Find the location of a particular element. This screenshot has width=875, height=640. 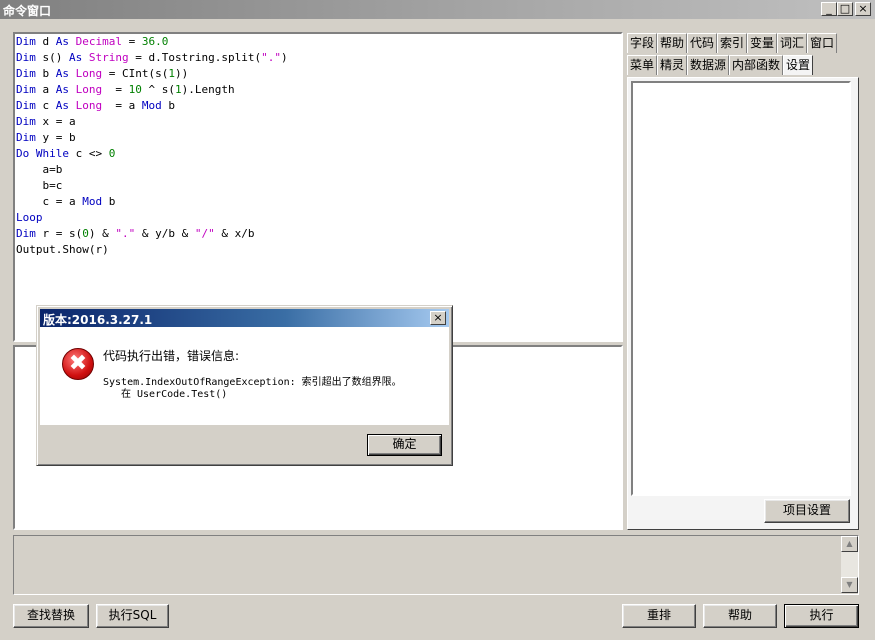

code-token: ) & is located at coordinates (102, 233).